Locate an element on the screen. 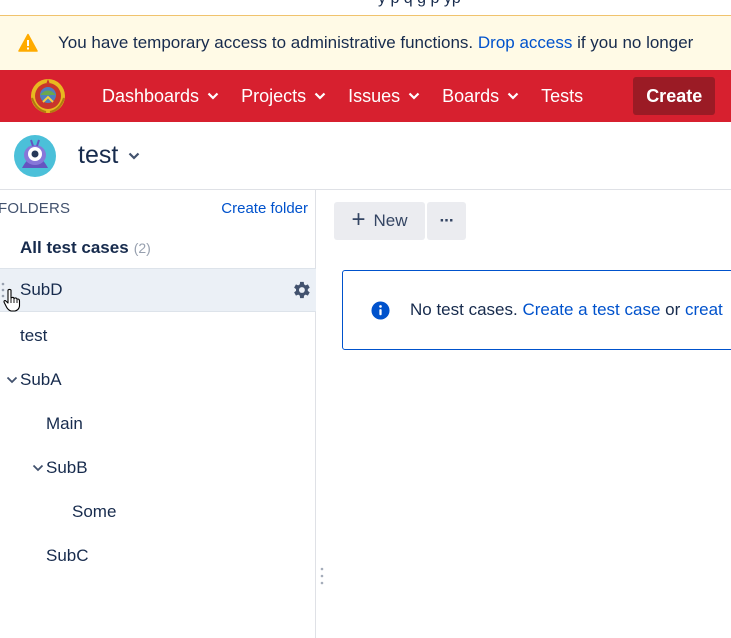 The width and height of the screenshot is (731, 638). clipped-text: y p q g p yp is located at coordinates (419, 4).